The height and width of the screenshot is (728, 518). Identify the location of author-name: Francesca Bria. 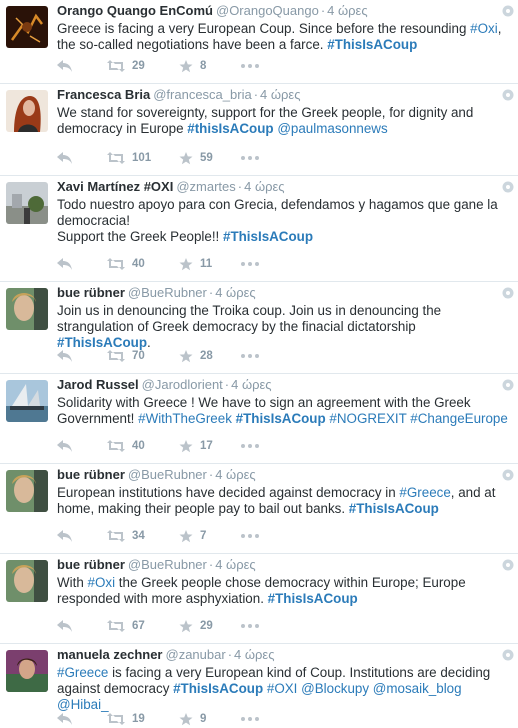
(103, 94).